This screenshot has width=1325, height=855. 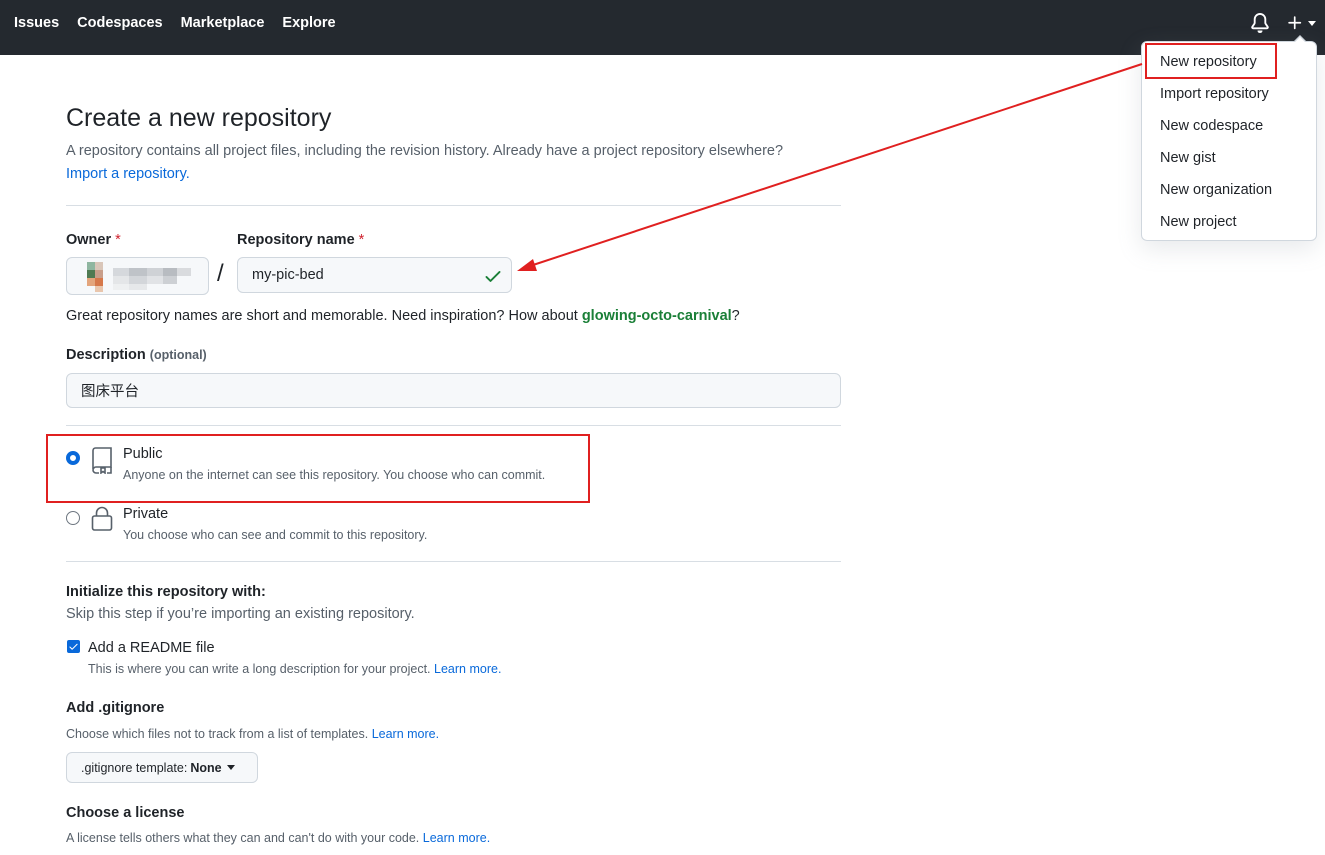 What do you see at coordinates (1214, 94) in the screenshot?
I see `menu-item-import-repository: Import repository` at bounding box center [1214, 94].